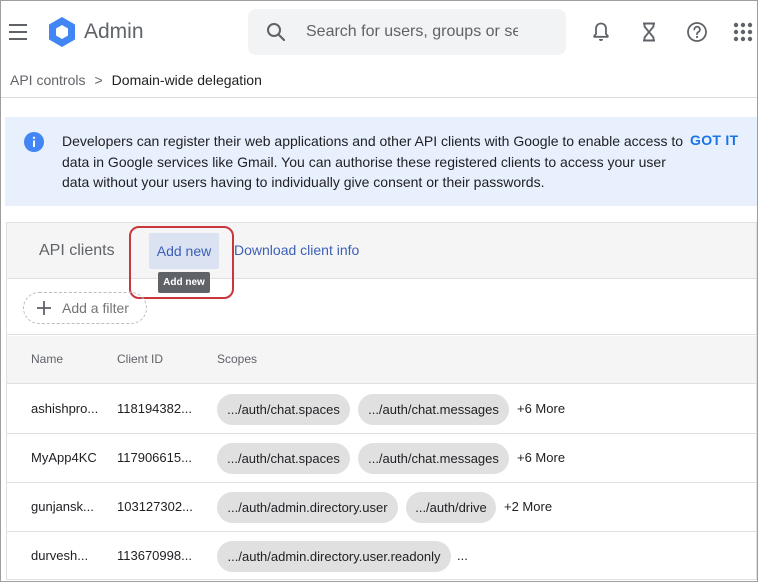 The image size is (758, 582). Describe the element at coordinates (44, 308) in the screenshot. I see `plus-icon` at that location.